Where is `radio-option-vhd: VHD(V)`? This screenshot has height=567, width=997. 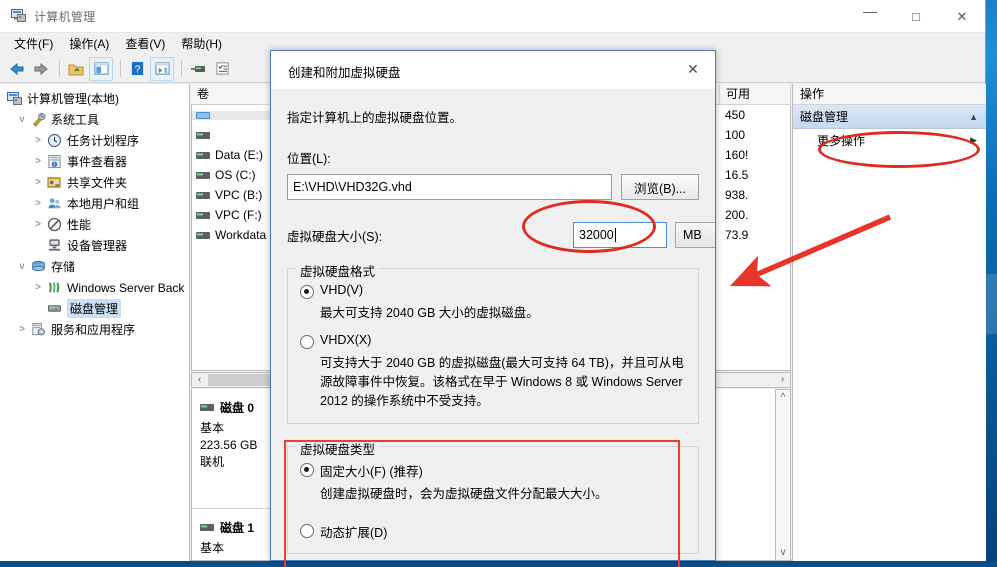 radio-option-vhd: VHD(V) is located at coordinates (493, 291).